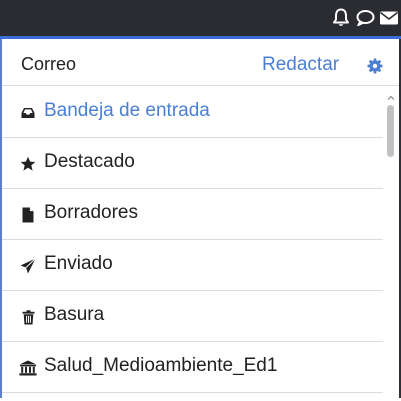 The height and width of the screenshot is (401, 401). Describe the element at coordinates (199, 64) in the screenshot. I see `mail-panel-header: Correo Redactar` at that location.